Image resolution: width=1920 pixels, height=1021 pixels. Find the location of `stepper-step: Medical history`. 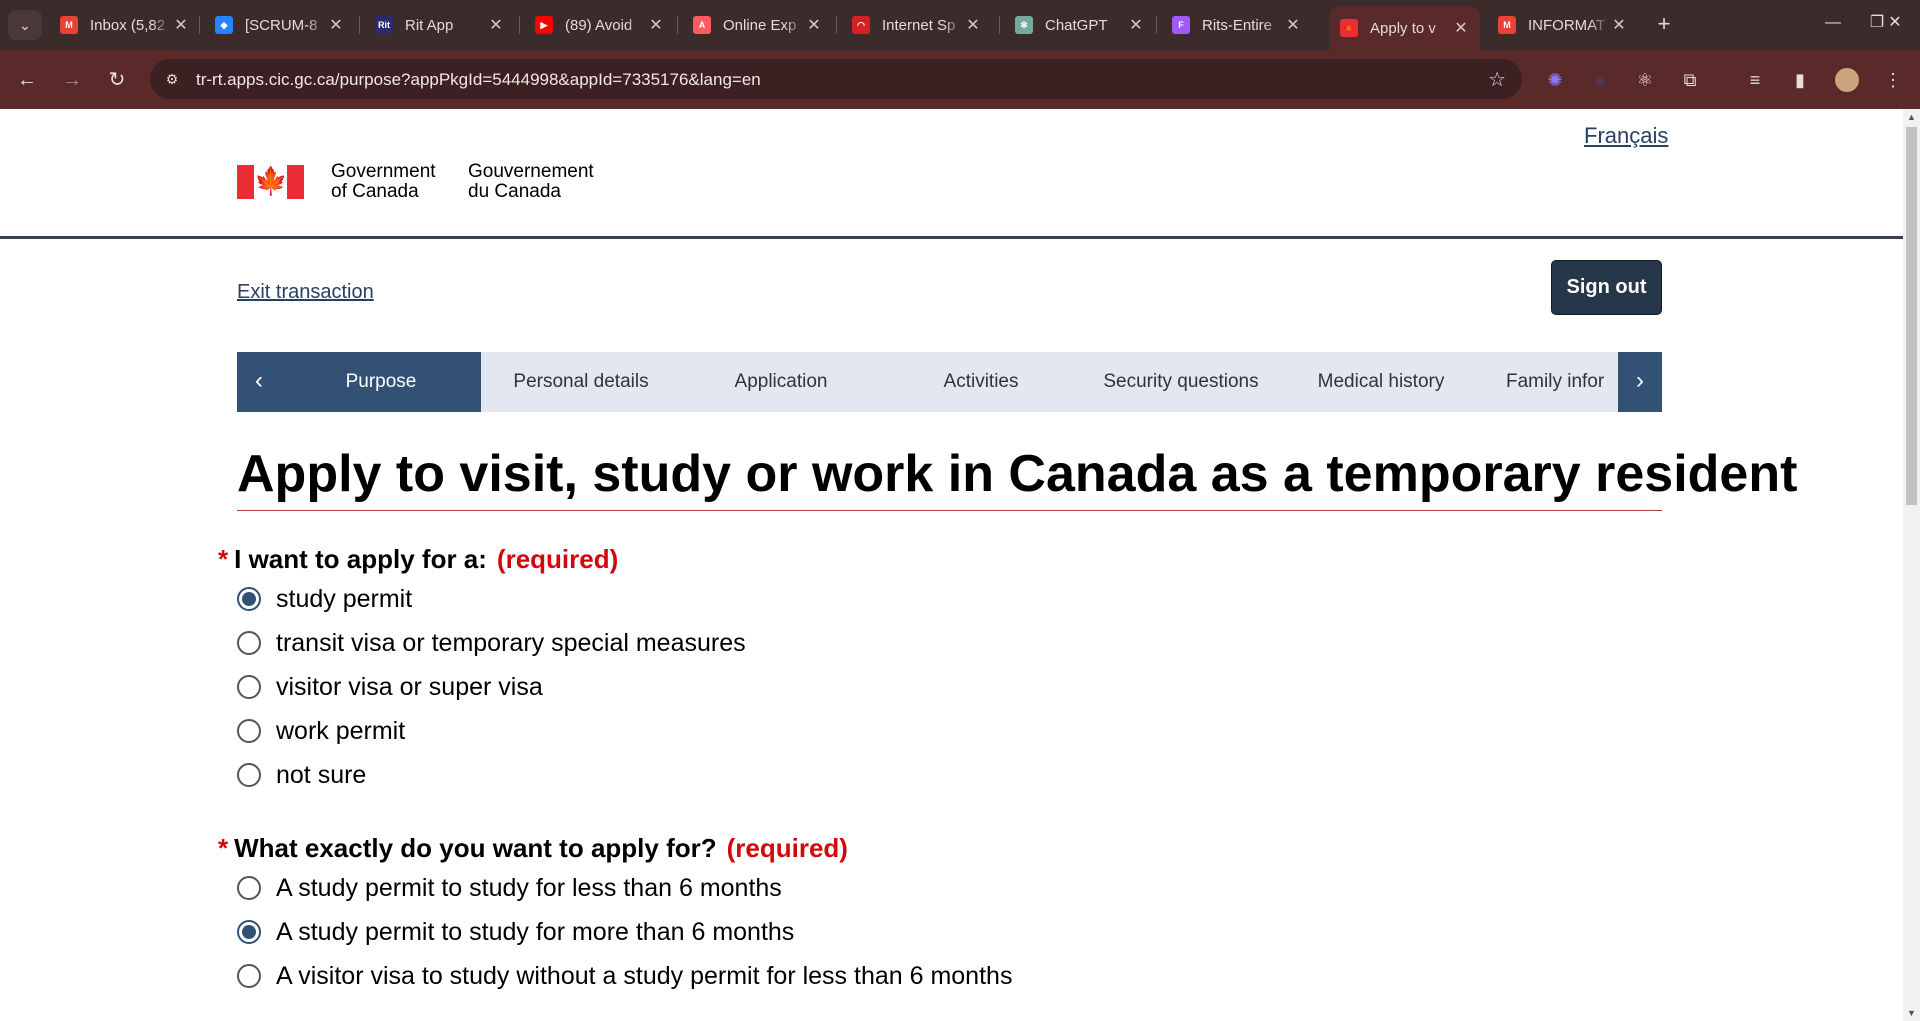

stepper-step: Medical history is located at coordinates (1381, 382).